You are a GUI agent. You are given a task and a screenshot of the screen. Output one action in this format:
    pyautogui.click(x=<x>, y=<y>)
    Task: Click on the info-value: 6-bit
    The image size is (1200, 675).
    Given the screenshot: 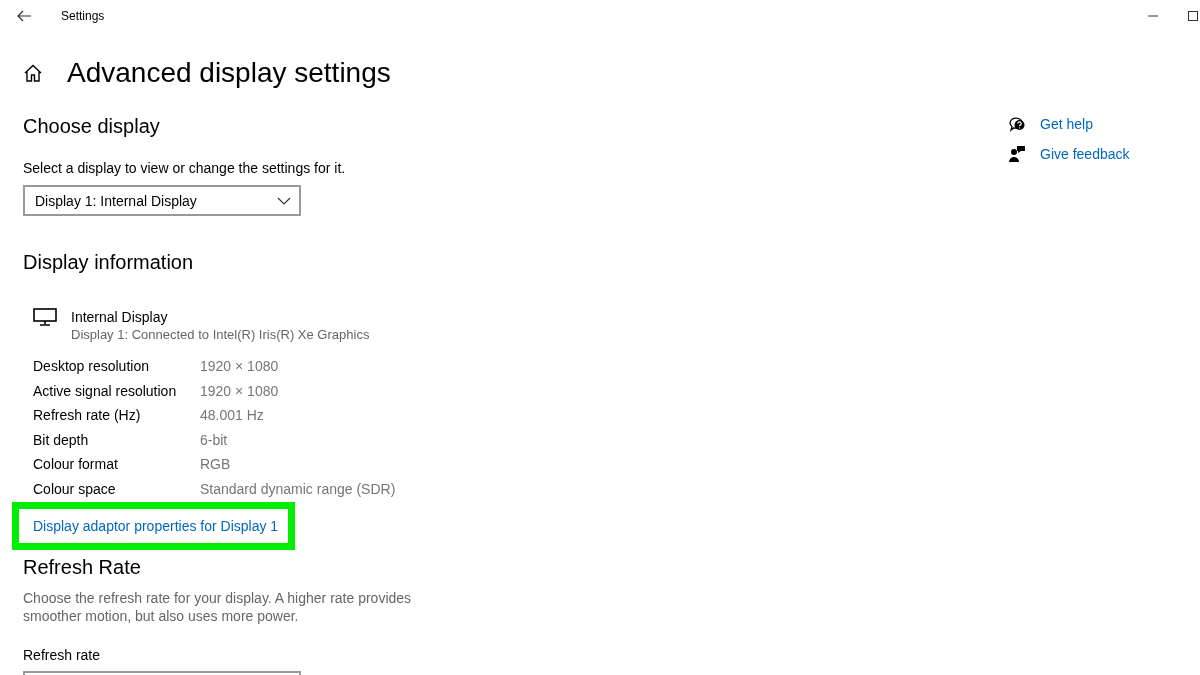 What is the action you would take?
    pyautogui.click(x=214, y=440)
    